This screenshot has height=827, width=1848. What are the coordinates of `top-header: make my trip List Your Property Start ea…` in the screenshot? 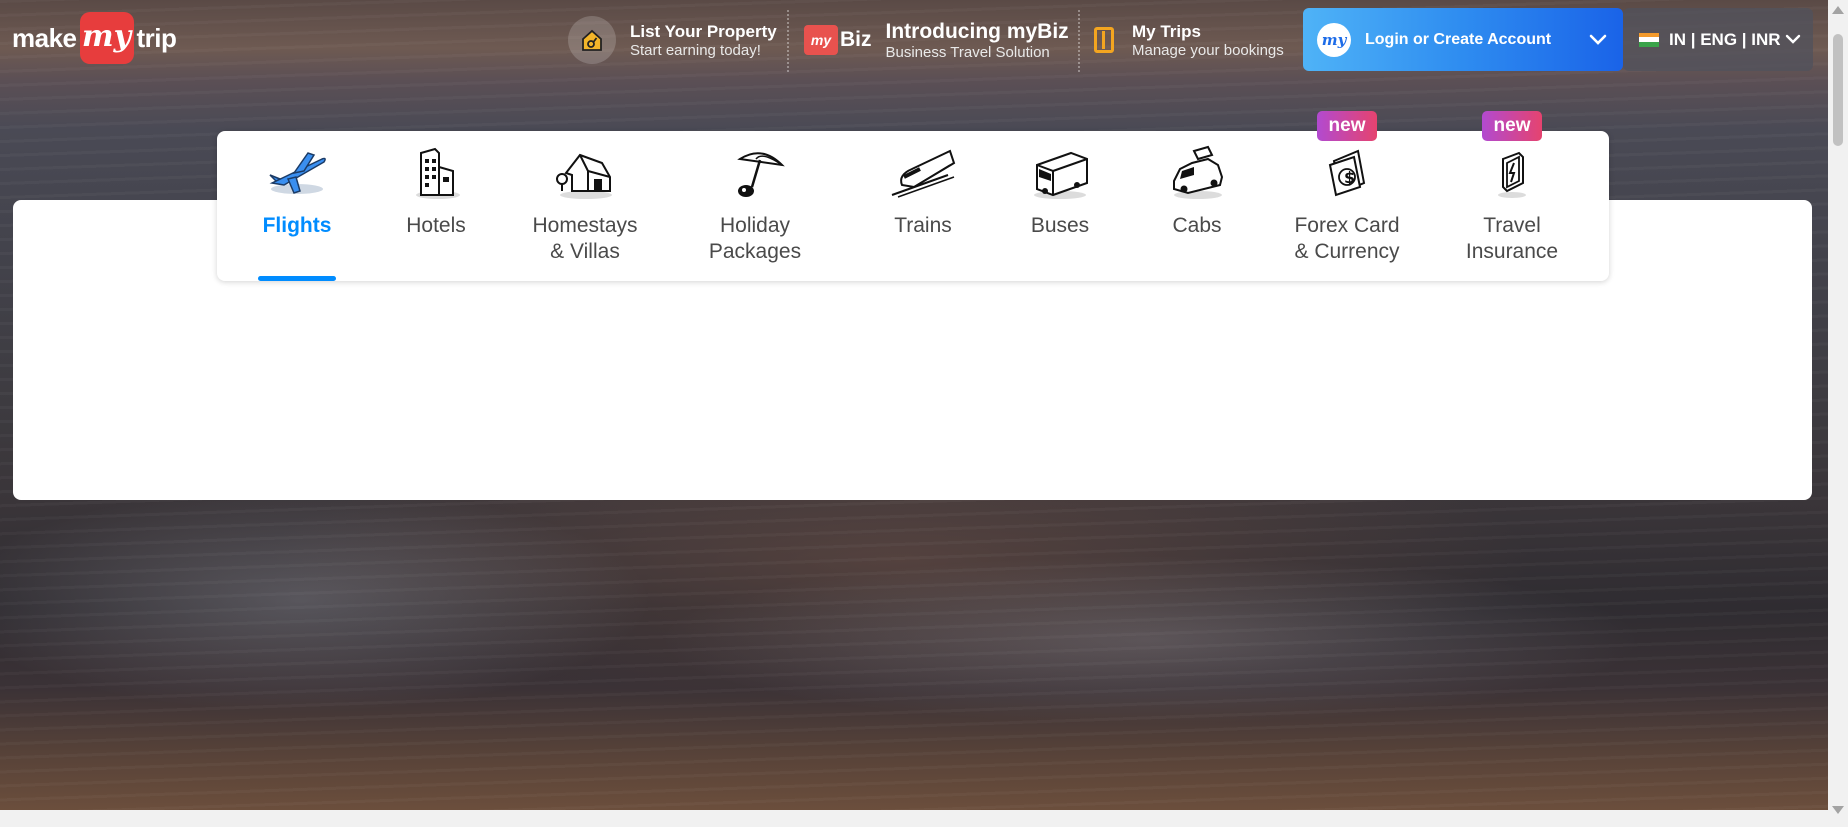 It's located at (914, 40).